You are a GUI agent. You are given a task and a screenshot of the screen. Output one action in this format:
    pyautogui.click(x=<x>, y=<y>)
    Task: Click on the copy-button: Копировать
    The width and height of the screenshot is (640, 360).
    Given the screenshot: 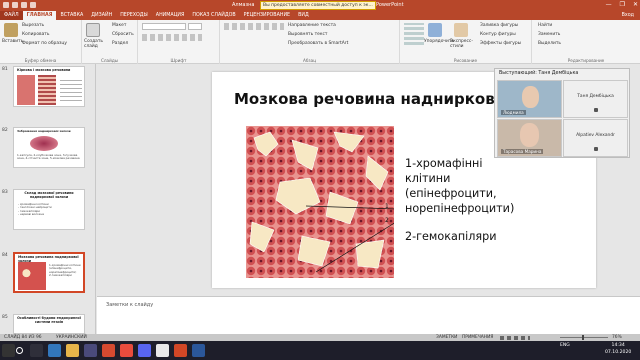 What is the action you would take?
    pyautogui.click(x=35, y=34)
    